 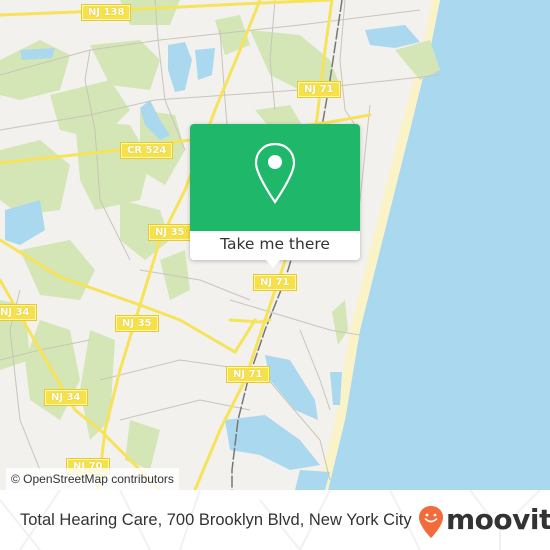 I want to click on road-label-cr524: CR 524, so click(x=146, y=150).